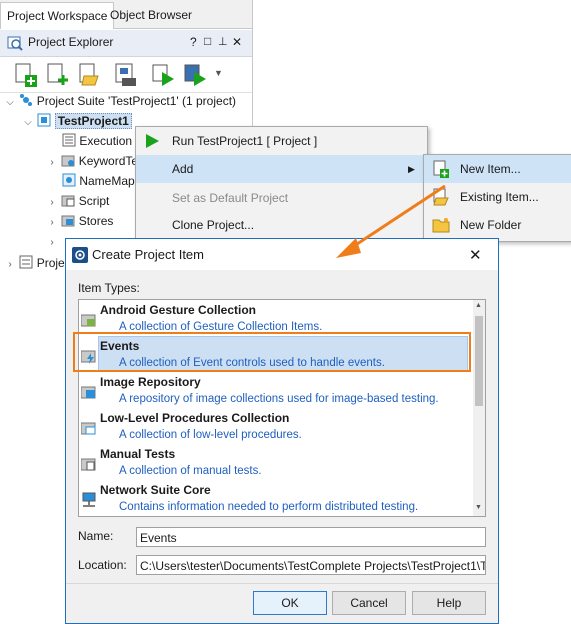 The image size is (571, 624). Describe the element at coordinates (68, 201) in the screenshot. I see `script-icon` at that location.